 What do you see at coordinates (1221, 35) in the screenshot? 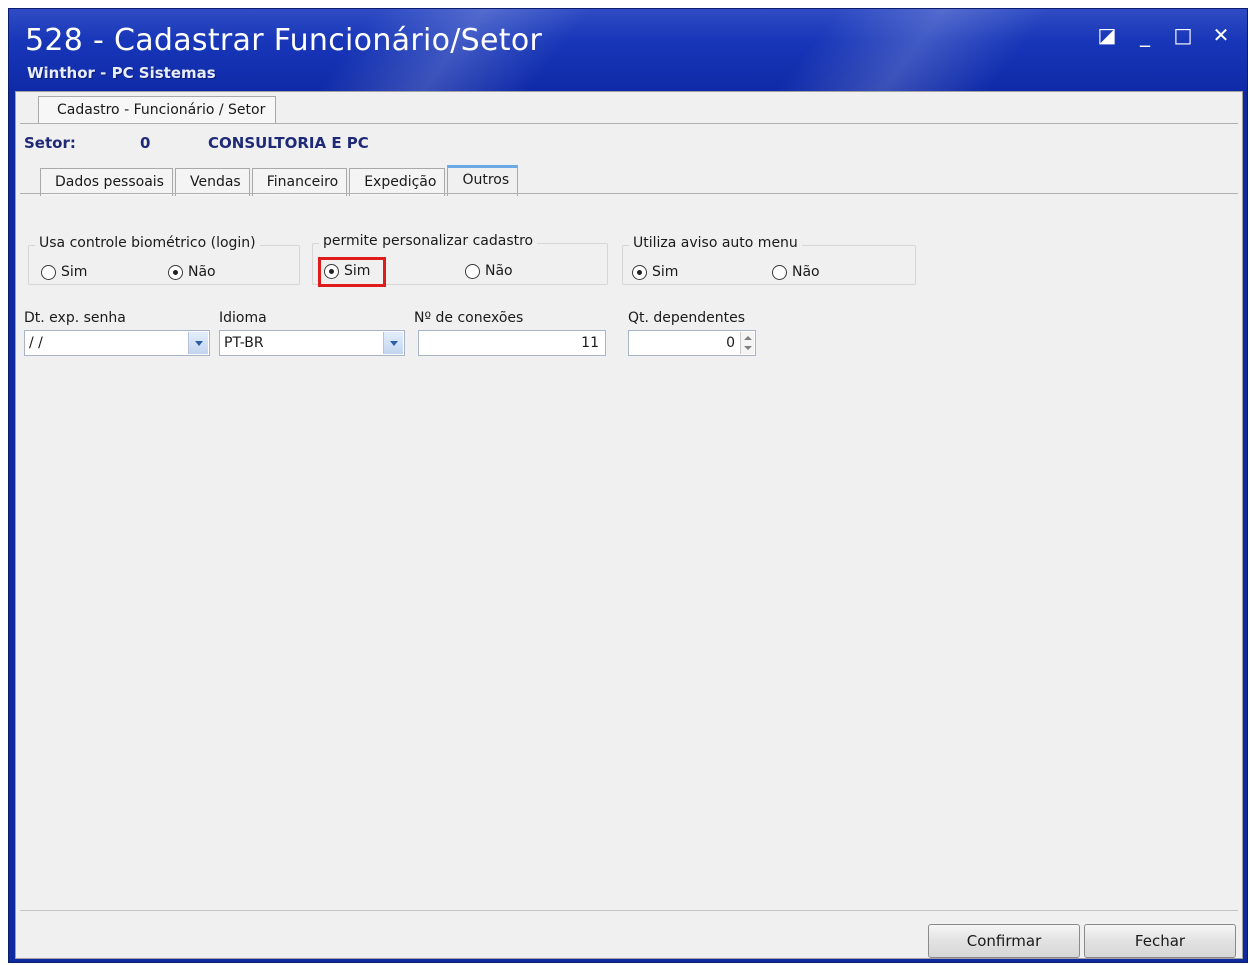
I see `close-icon: ✕` at bounding box center [1221, 35].